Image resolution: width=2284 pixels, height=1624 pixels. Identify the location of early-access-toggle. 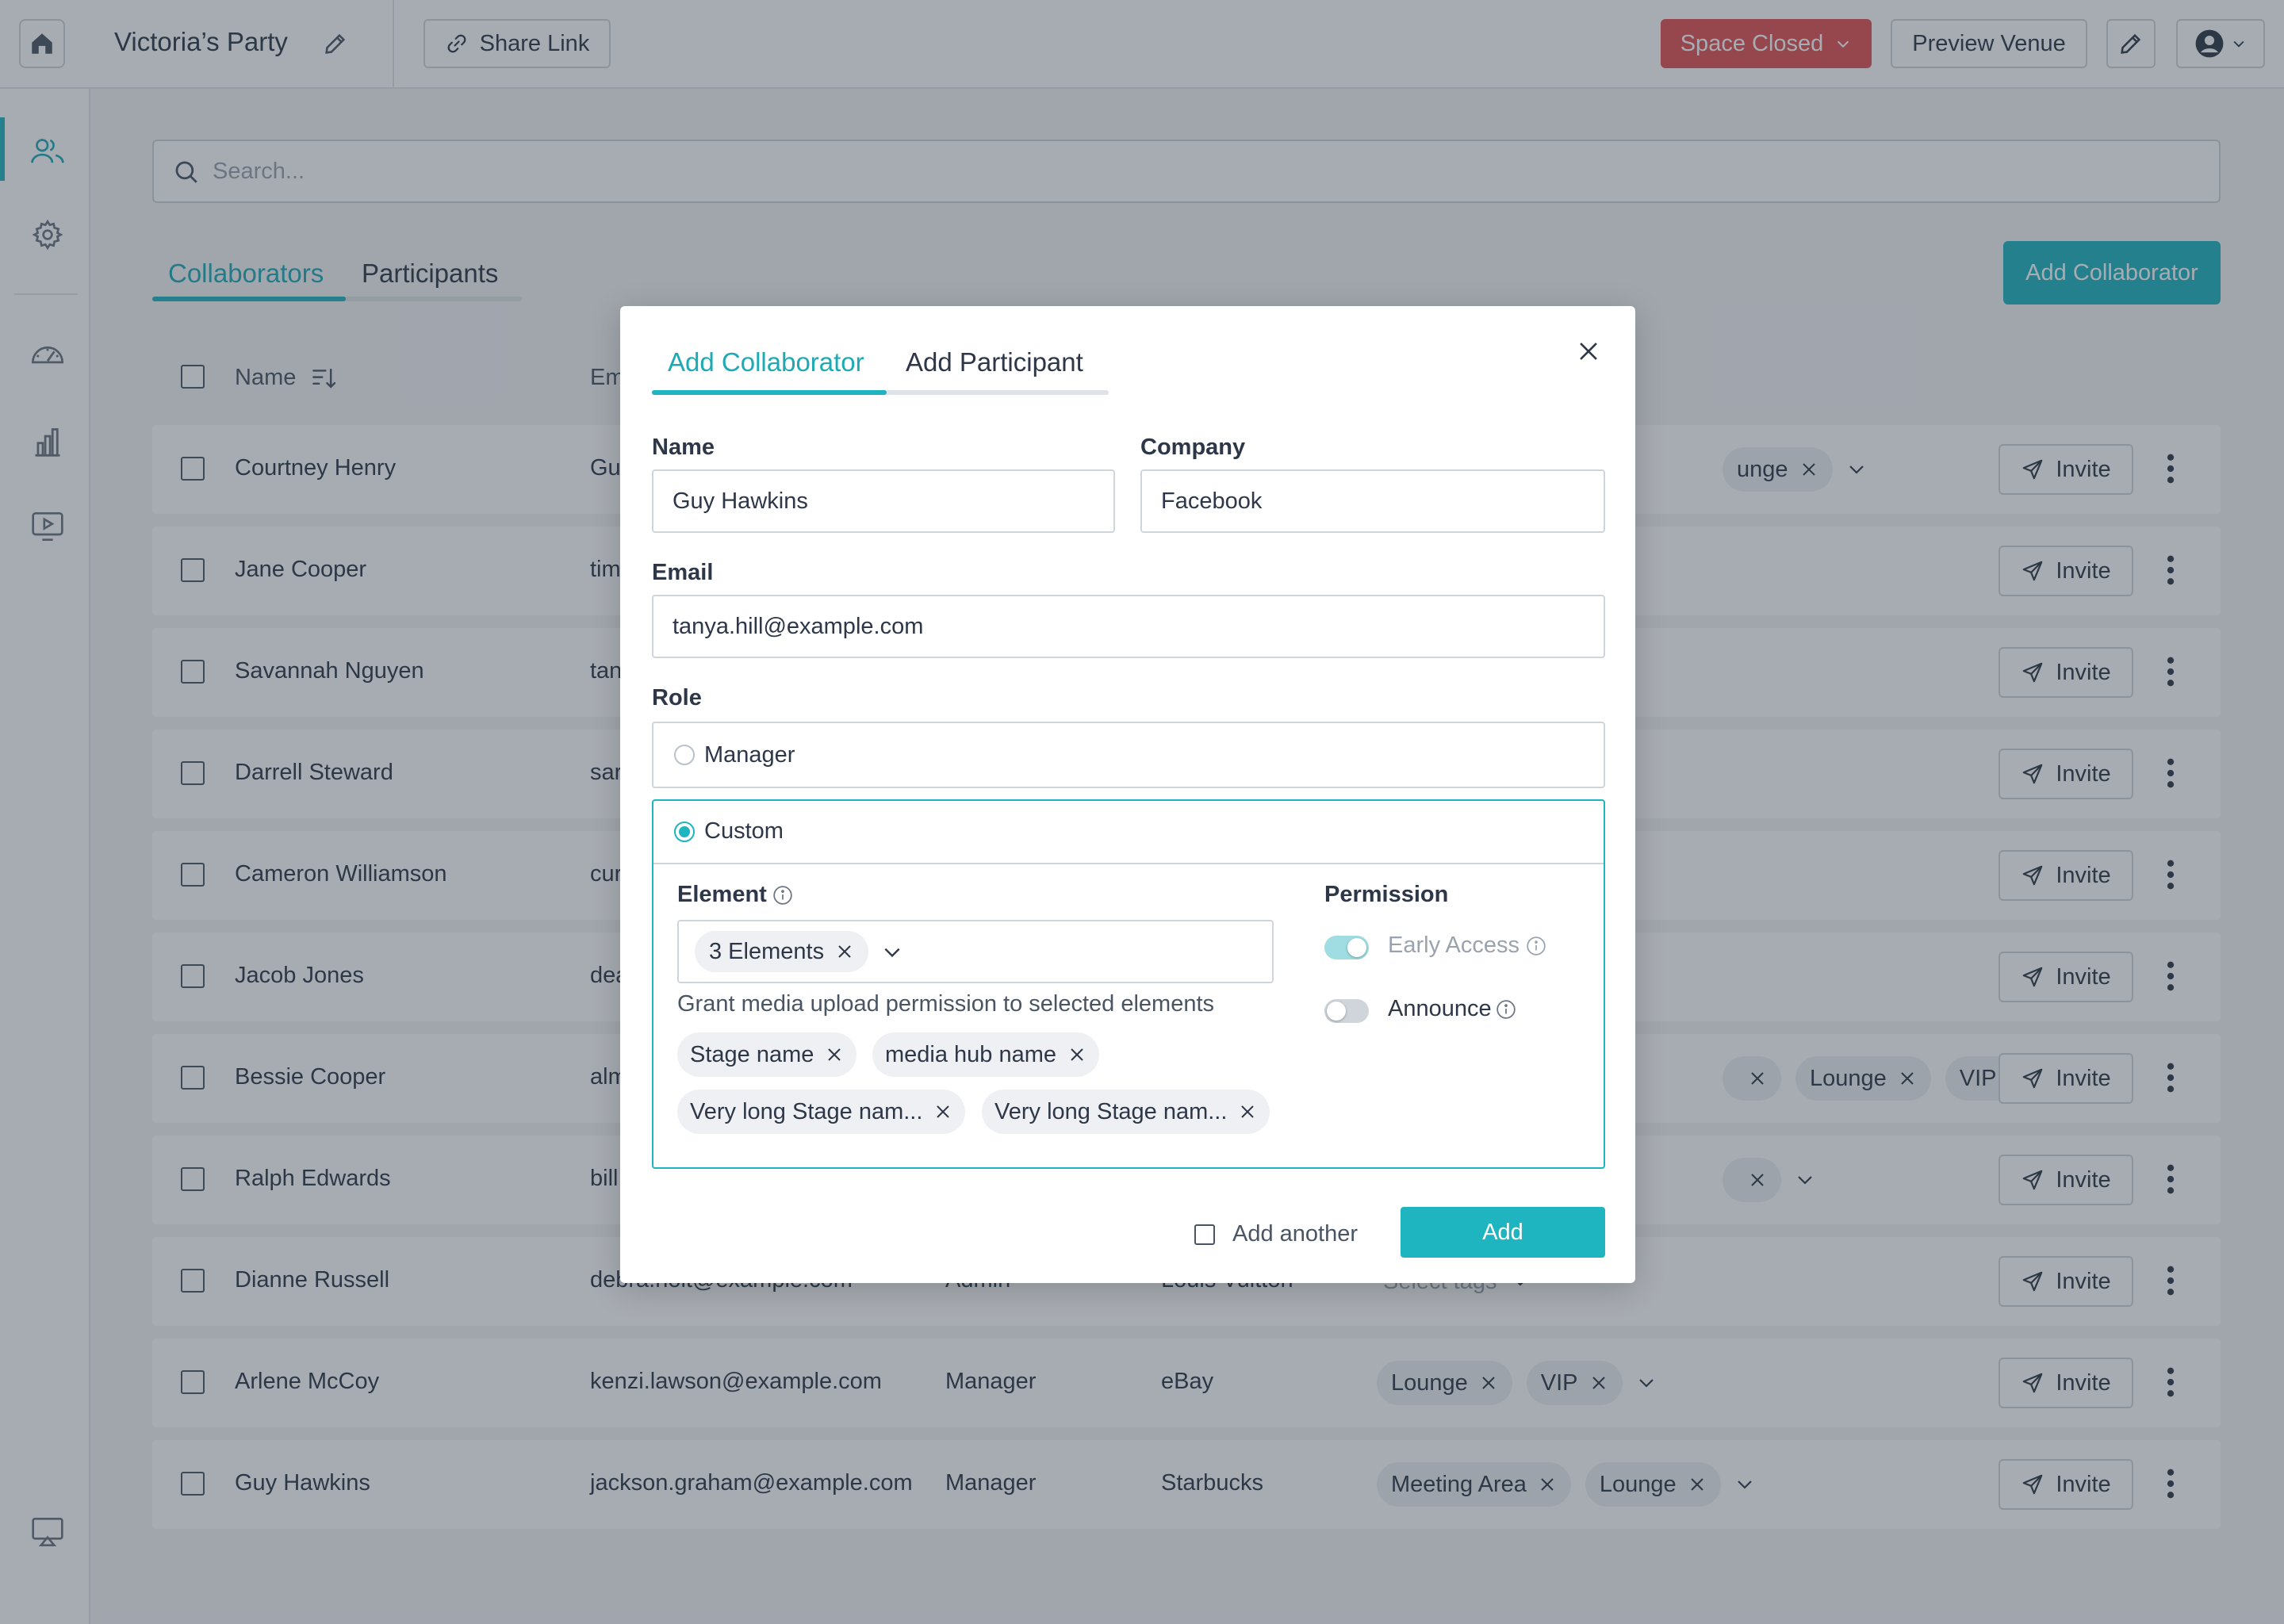
(1346, 947).